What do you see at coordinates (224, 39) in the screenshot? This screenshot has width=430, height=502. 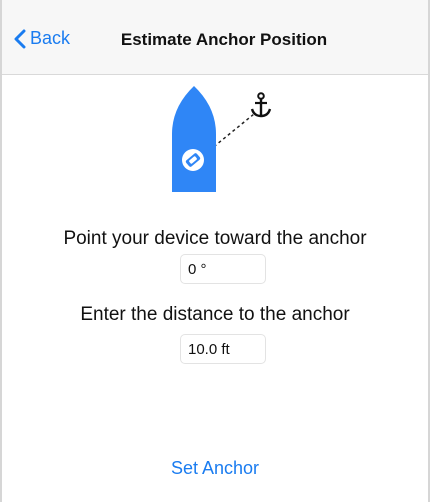 I see `page-title: Estimate Anchor Position` at bounding box center [224, 39].